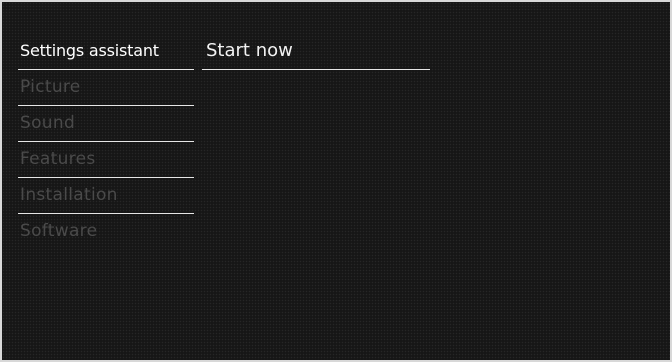  I want to click on submenu: Start now, so click(316, 52).